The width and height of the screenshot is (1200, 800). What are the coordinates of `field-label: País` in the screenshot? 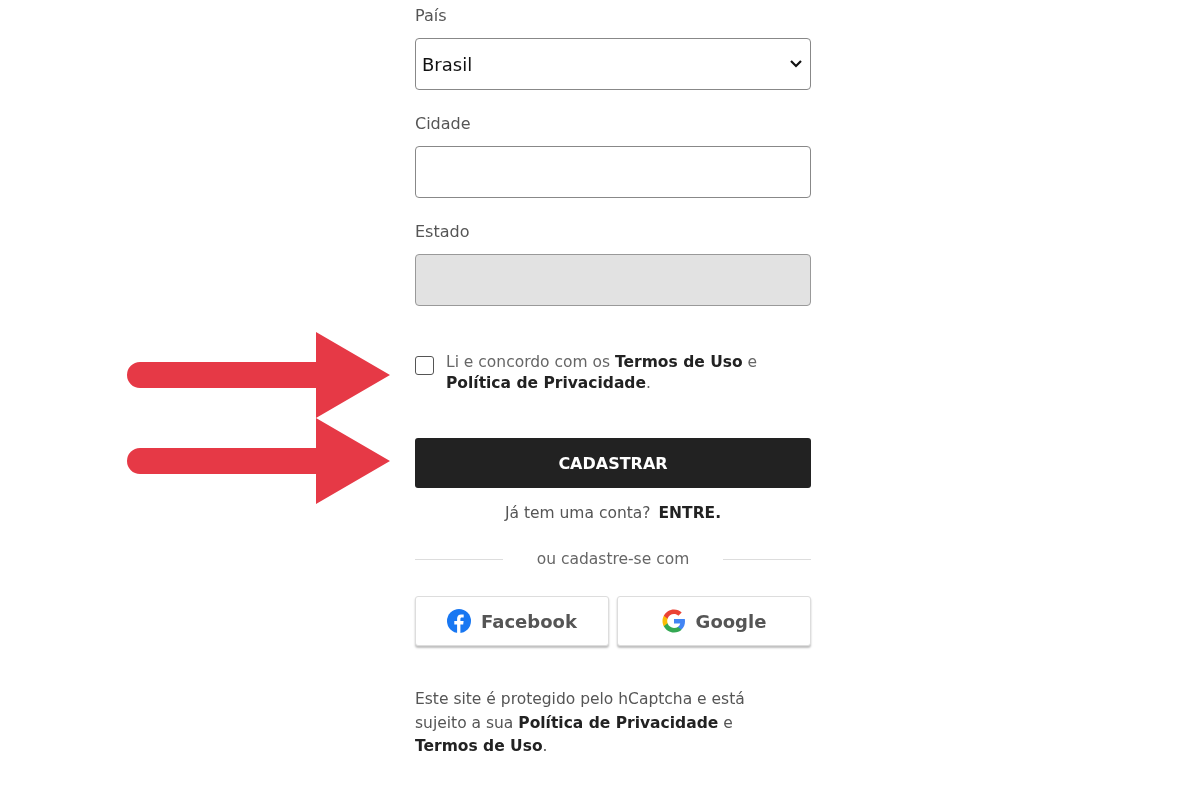 It's located at (431, 15).